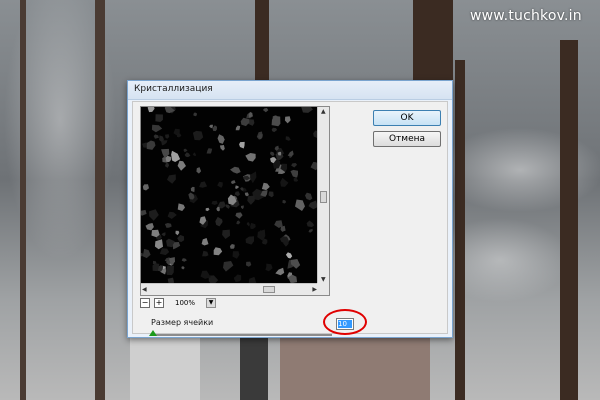 The height and width of the screenshot is (400, 600). I want to click on scroll-left-icon: ◀, so click(144, 289).